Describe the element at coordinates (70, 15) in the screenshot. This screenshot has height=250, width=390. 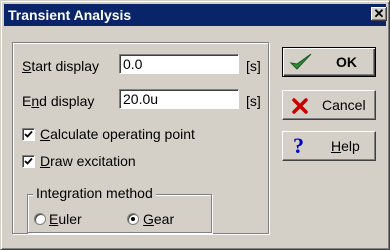
I see `dialog-title: Transient Analysis` at that location.